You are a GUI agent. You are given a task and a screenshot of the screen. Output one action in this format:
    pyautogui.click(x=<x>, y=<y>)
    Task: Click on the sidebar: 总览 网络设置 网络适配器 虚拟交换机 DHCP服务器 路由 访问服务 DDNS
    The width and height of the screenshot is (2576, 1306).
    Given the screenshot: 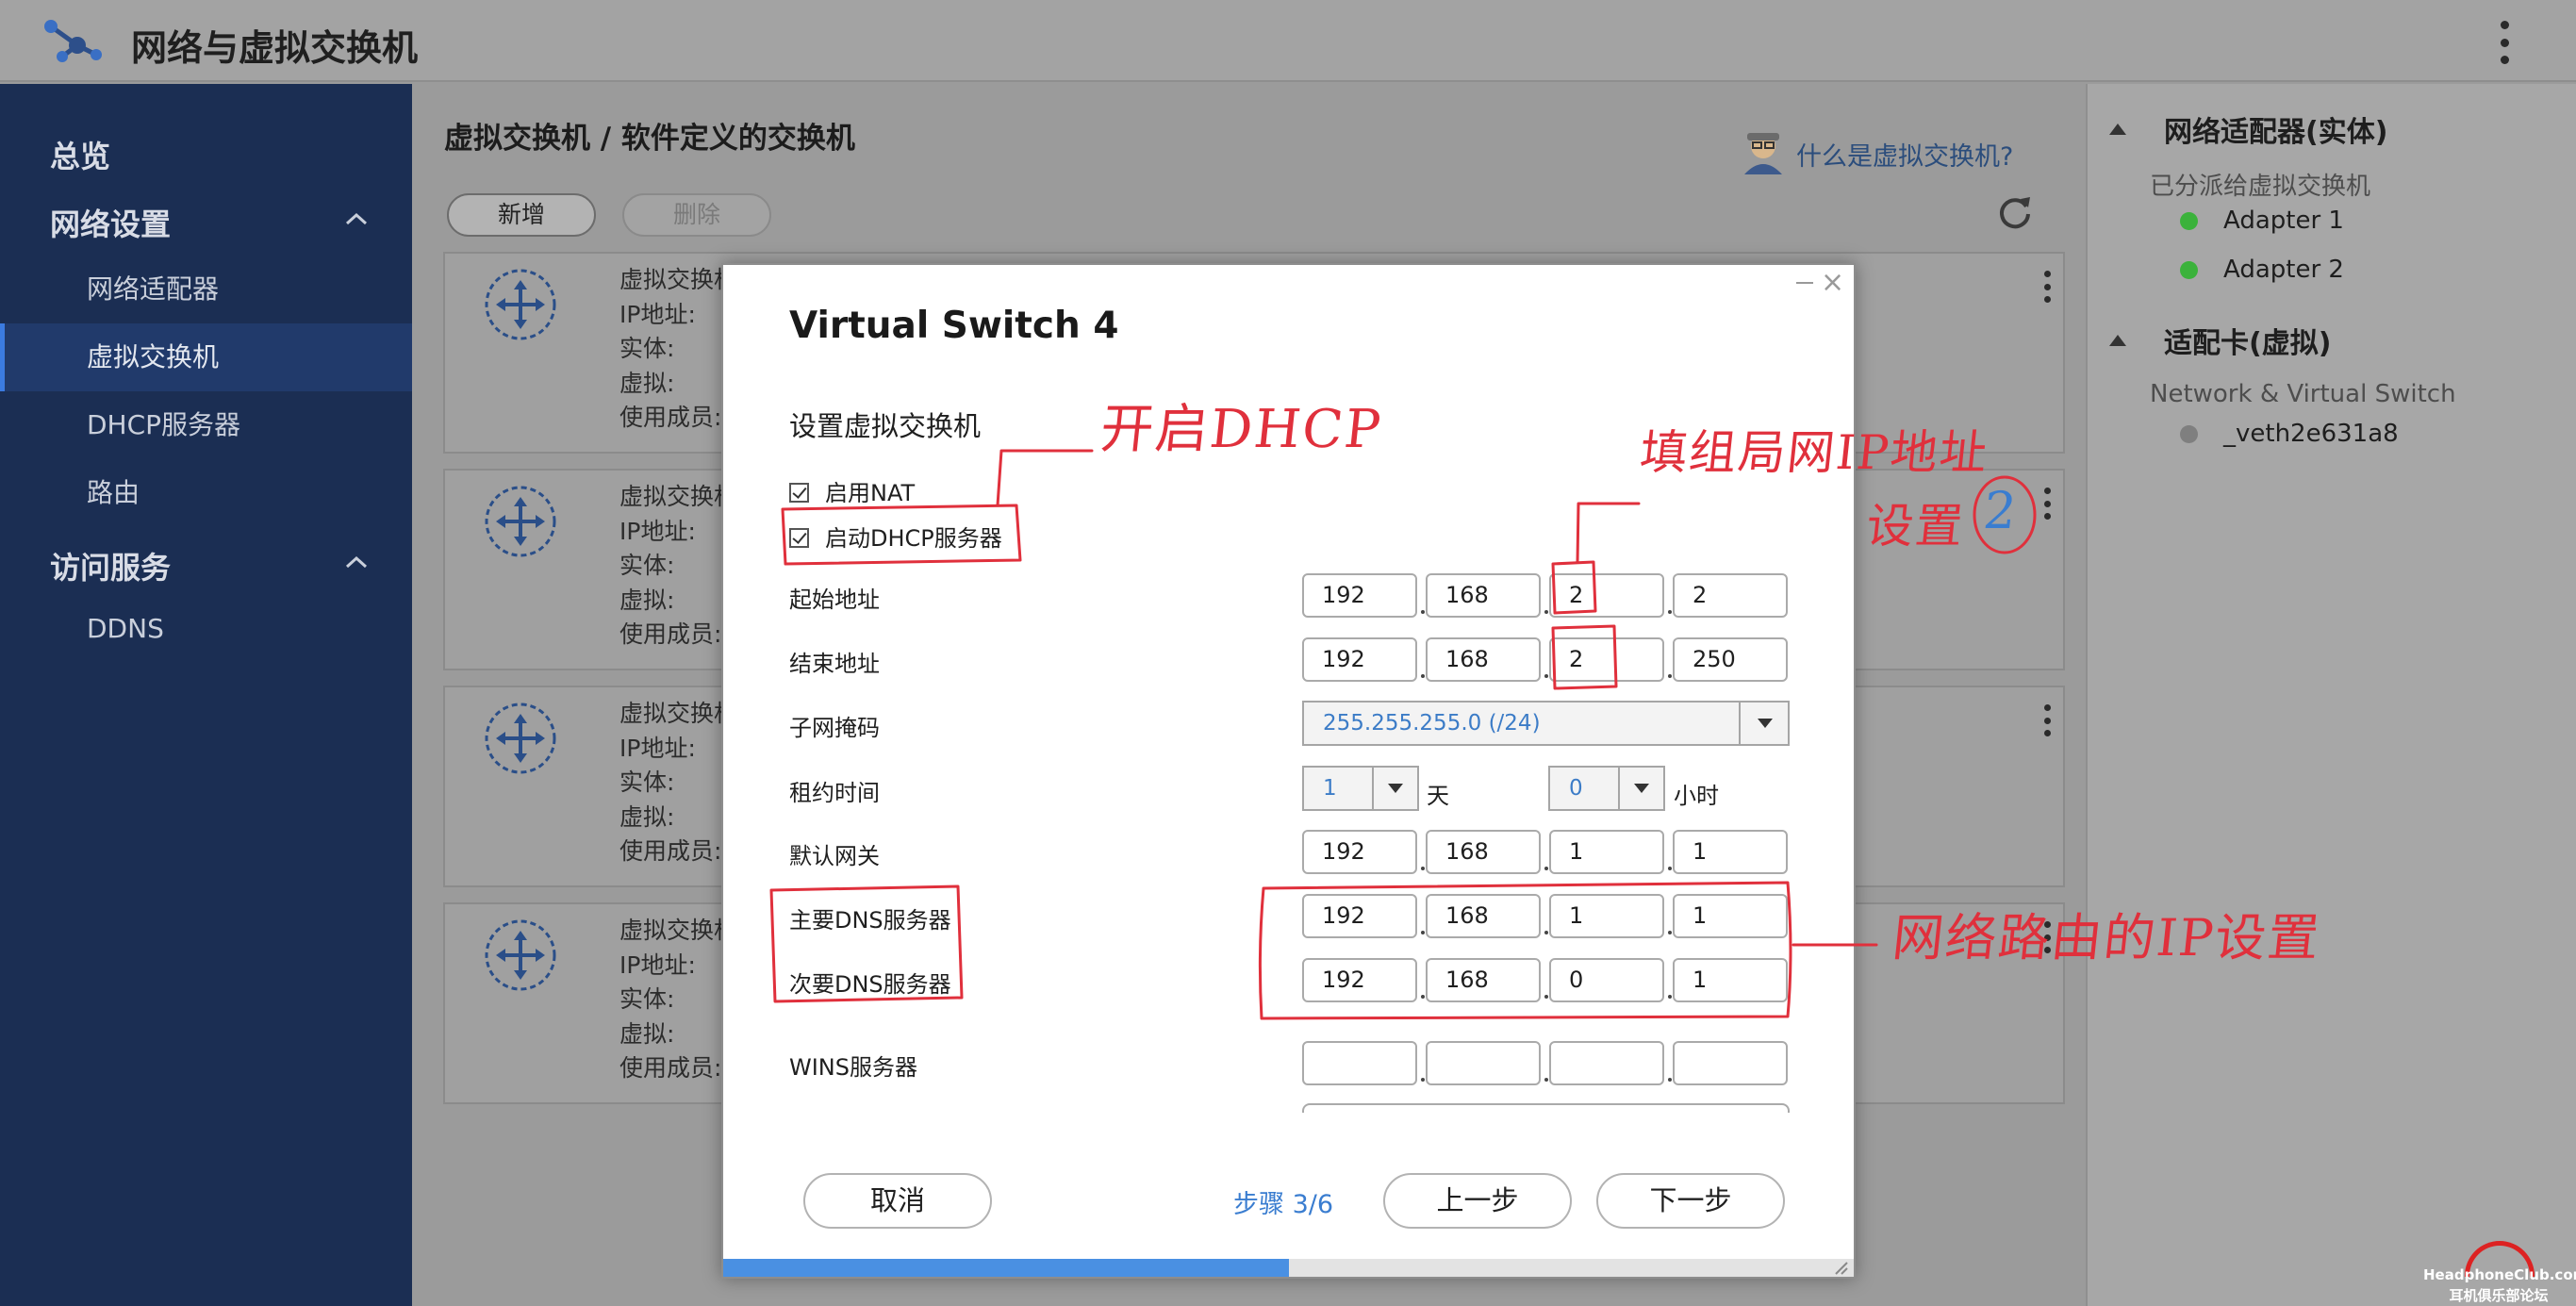 What is the action you would take?
    pyautogui.click(x=206, y=695)
    